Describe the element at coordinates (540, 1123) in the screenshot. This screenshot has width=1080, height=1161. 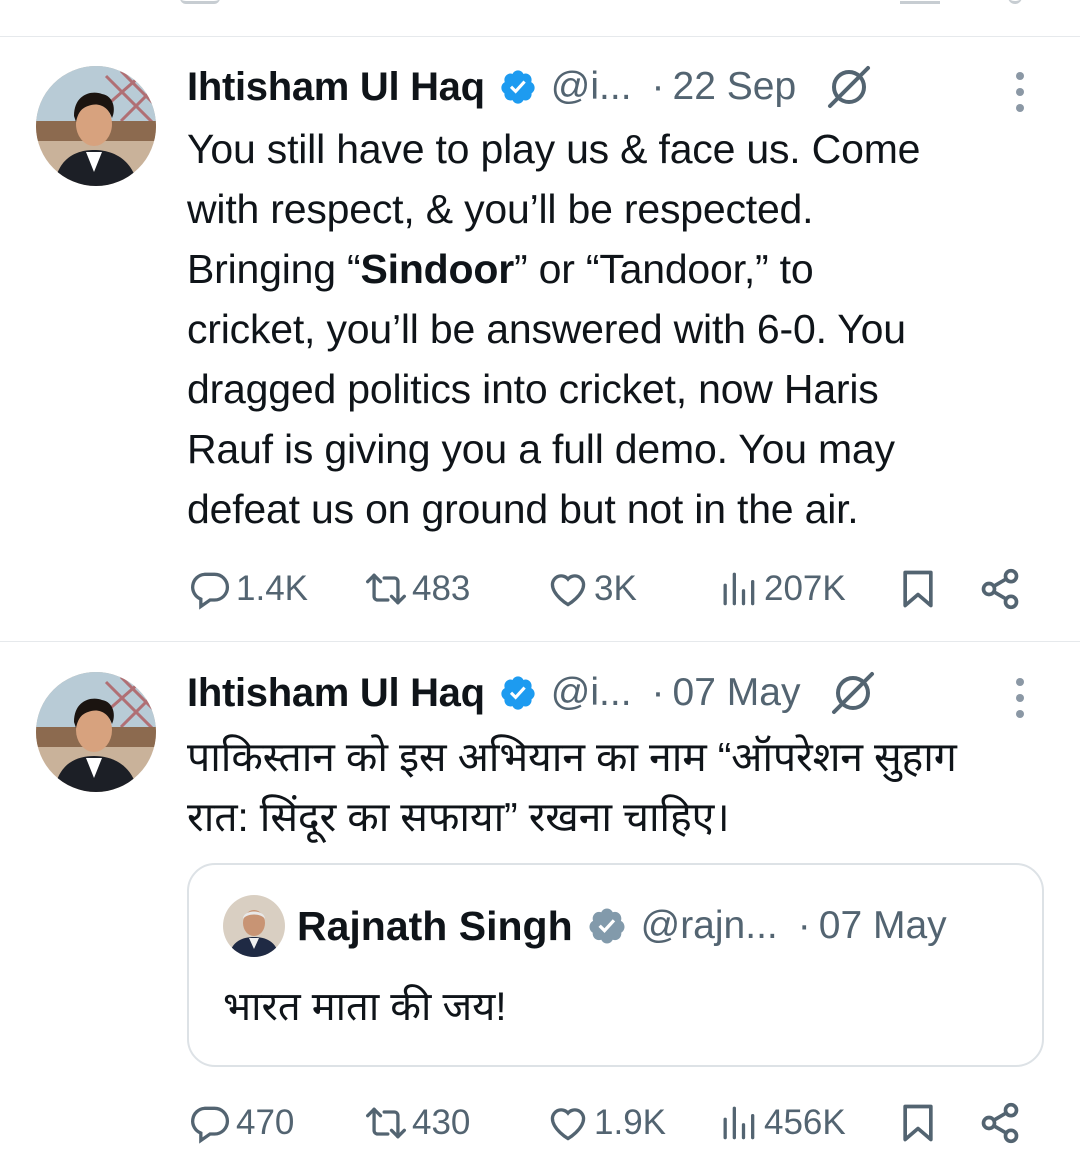
I see `tweet-actions: 470 430 1.9K 456K` at that location.